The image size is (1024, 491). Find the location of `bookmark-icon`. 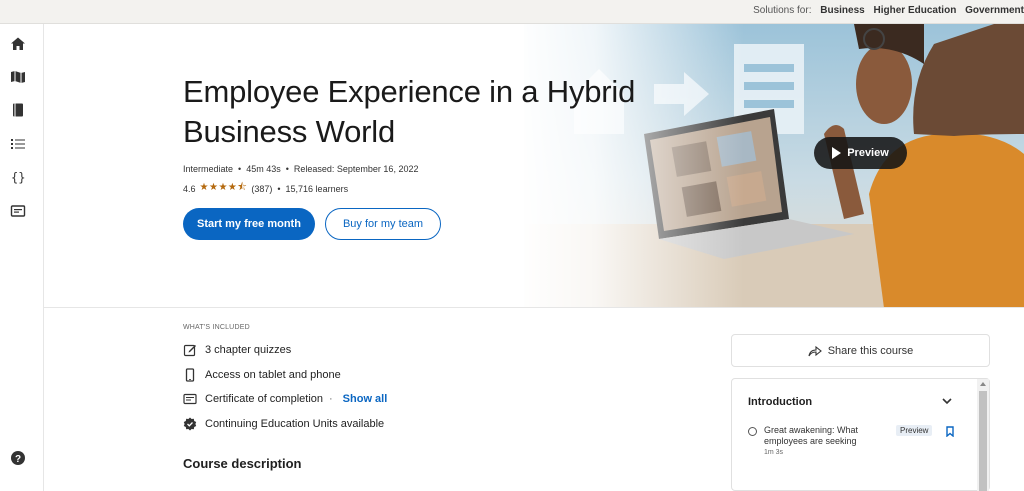

bookmark-icon is located at coordinates (950, 431).